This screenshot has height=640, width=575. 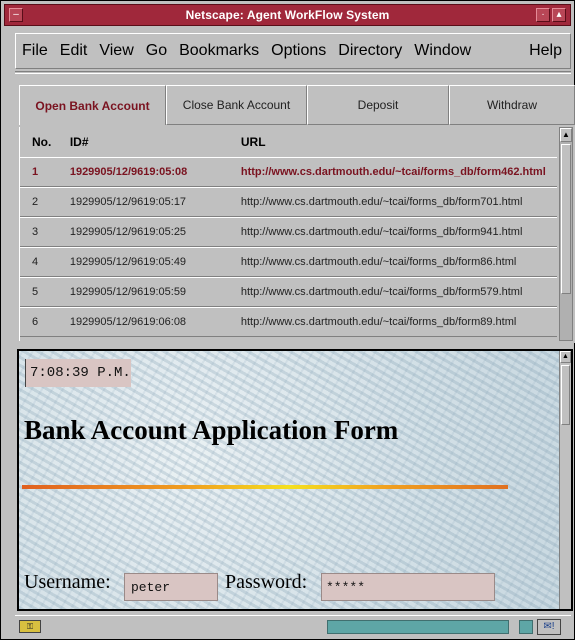 I want to click on menu-window: Window, so click(x=442, y=51).